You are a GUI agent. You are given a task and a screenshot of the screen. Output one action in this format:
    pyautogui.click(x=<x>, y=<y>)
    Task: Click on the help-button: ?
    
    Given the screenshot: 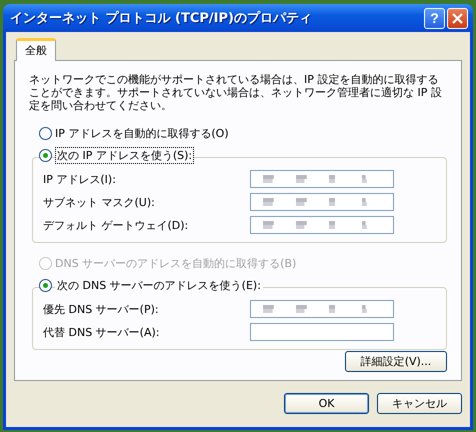 What is the action you would take?
    pyautogui.click(x=434, y=18)
    